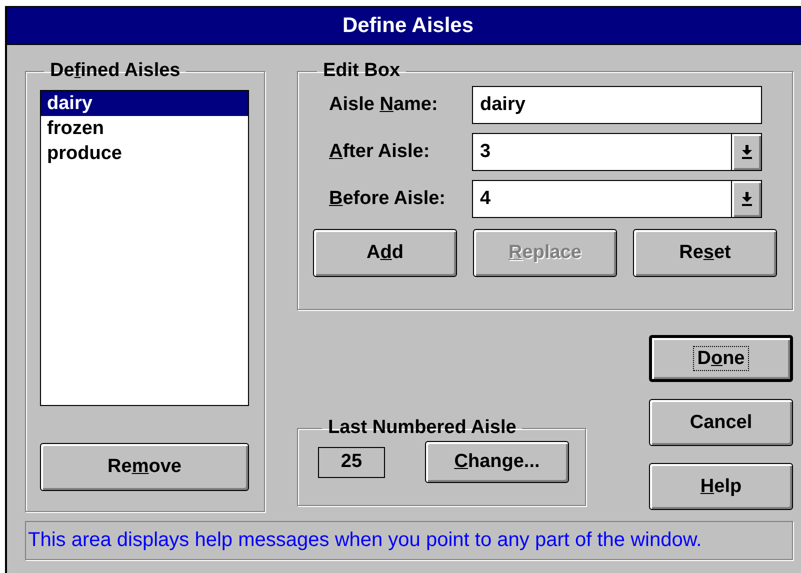 This screenshot has height=573, width=801. I want to click on add-button: Add, so click(385, 253).